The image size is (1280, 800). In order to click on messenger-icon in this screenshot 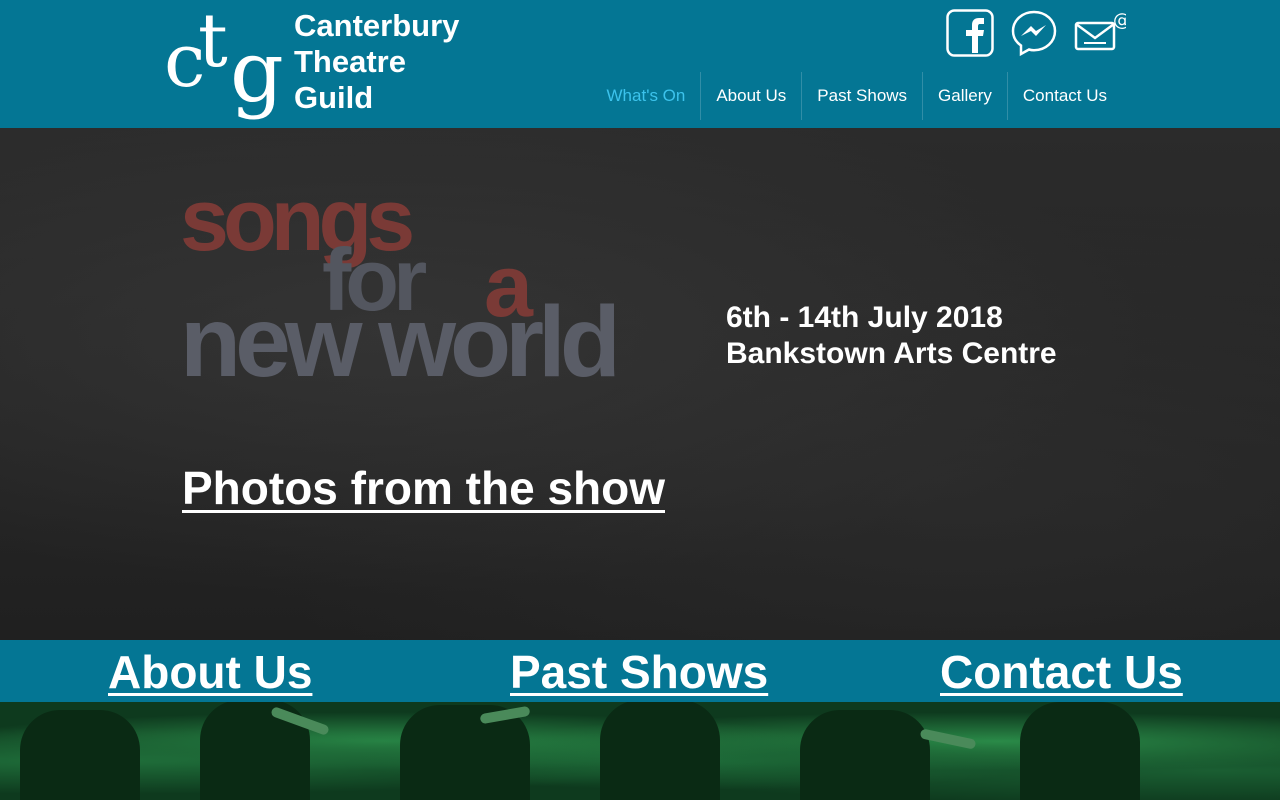, I will do `click(1034, 33)`.